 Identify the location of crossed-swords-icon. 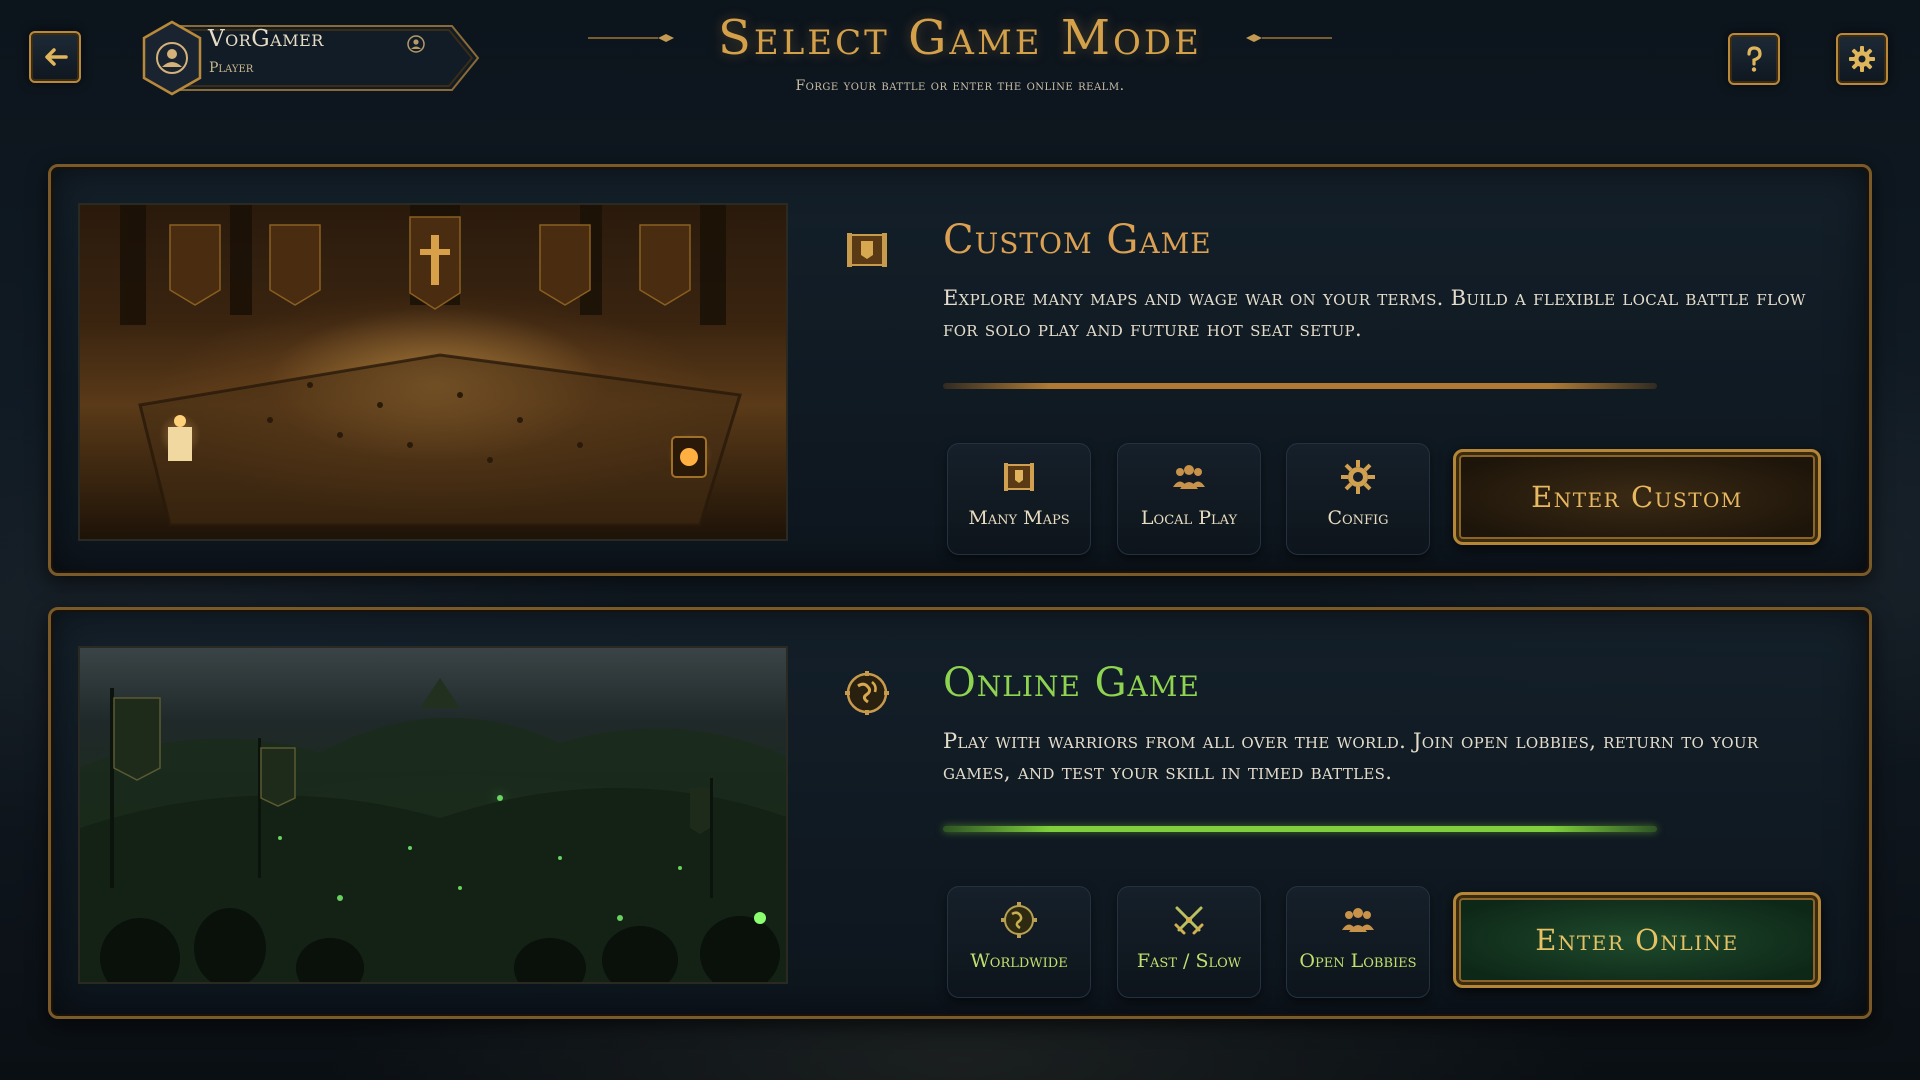
(1189, 920).